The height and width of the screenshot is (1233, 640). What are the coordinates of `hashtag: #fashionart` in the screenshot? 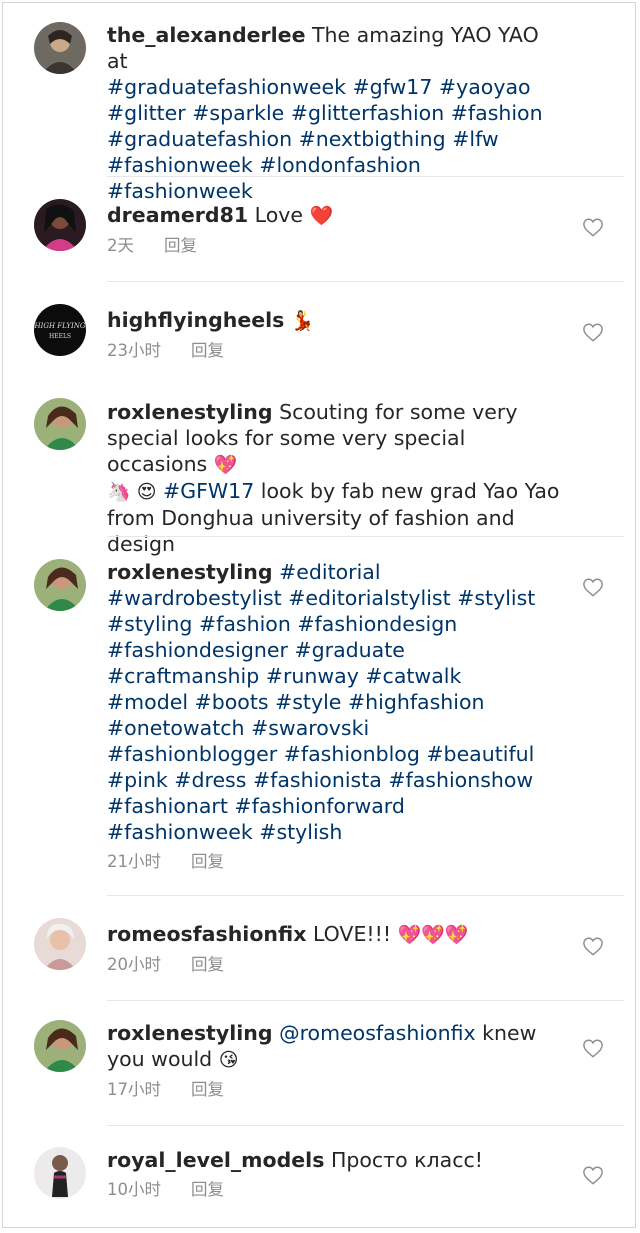 It's located at (167, 806).